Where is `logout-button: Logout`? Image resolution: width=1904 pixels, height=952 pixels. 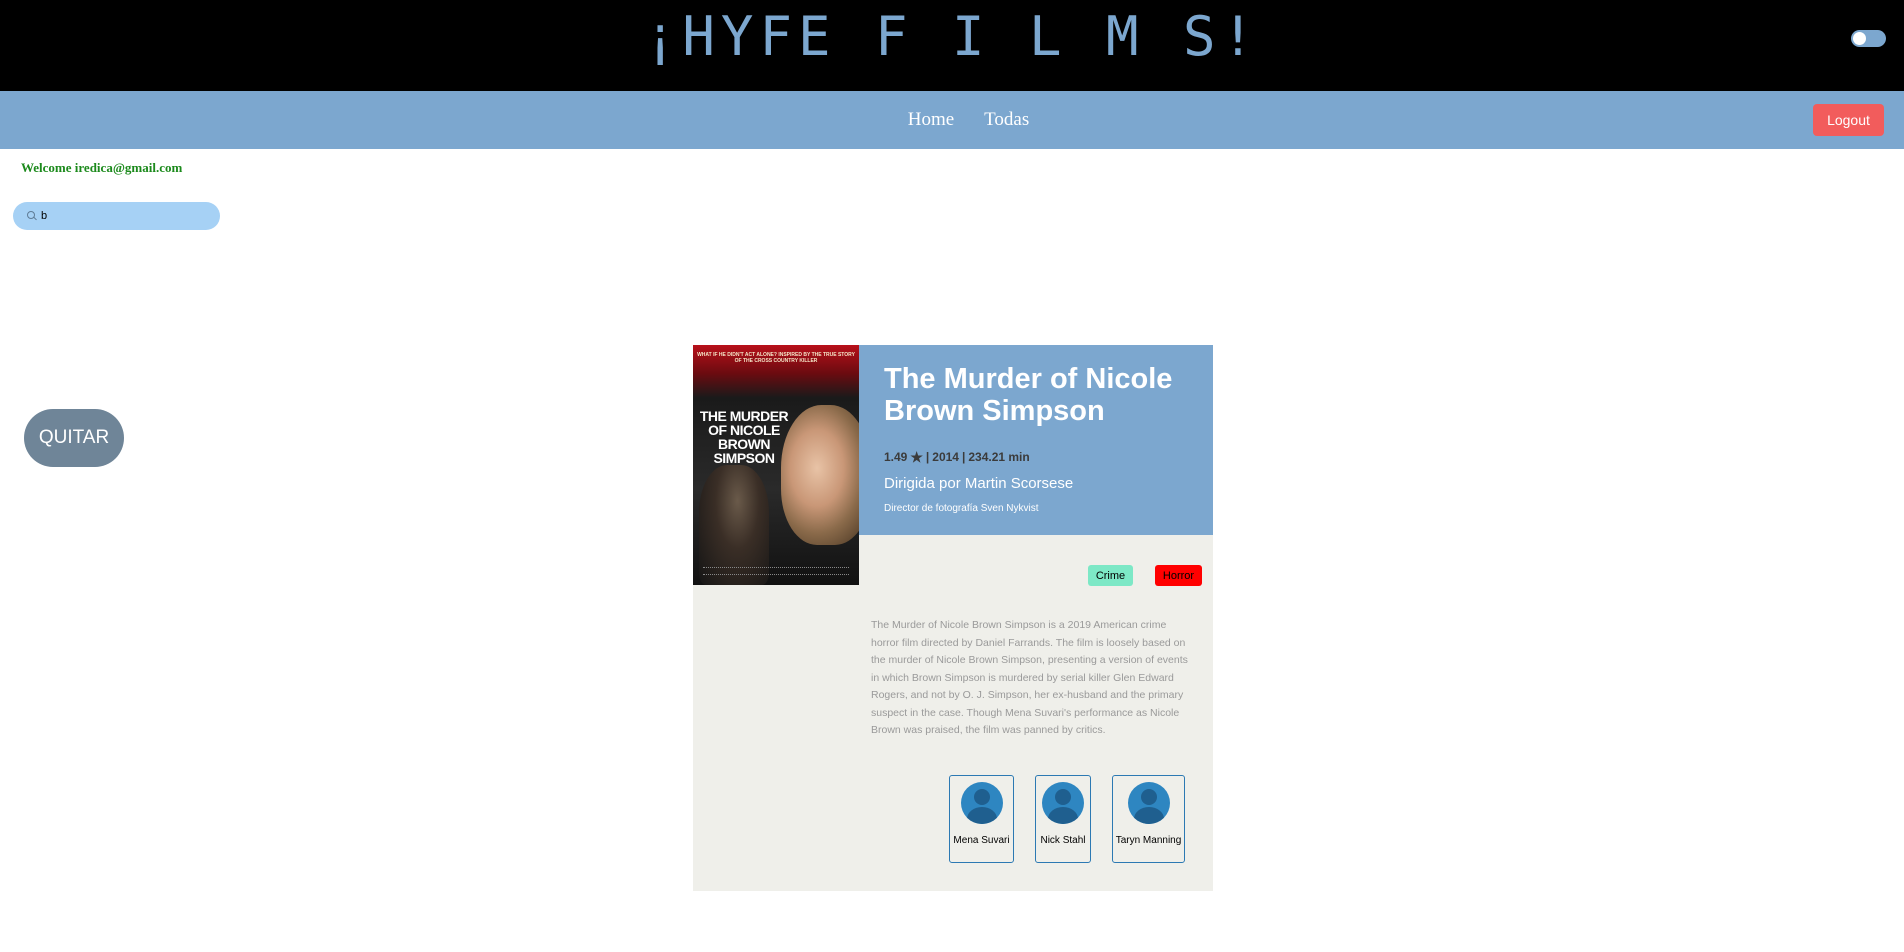 logout-button: Logout is located at coordinates (1848, 120).